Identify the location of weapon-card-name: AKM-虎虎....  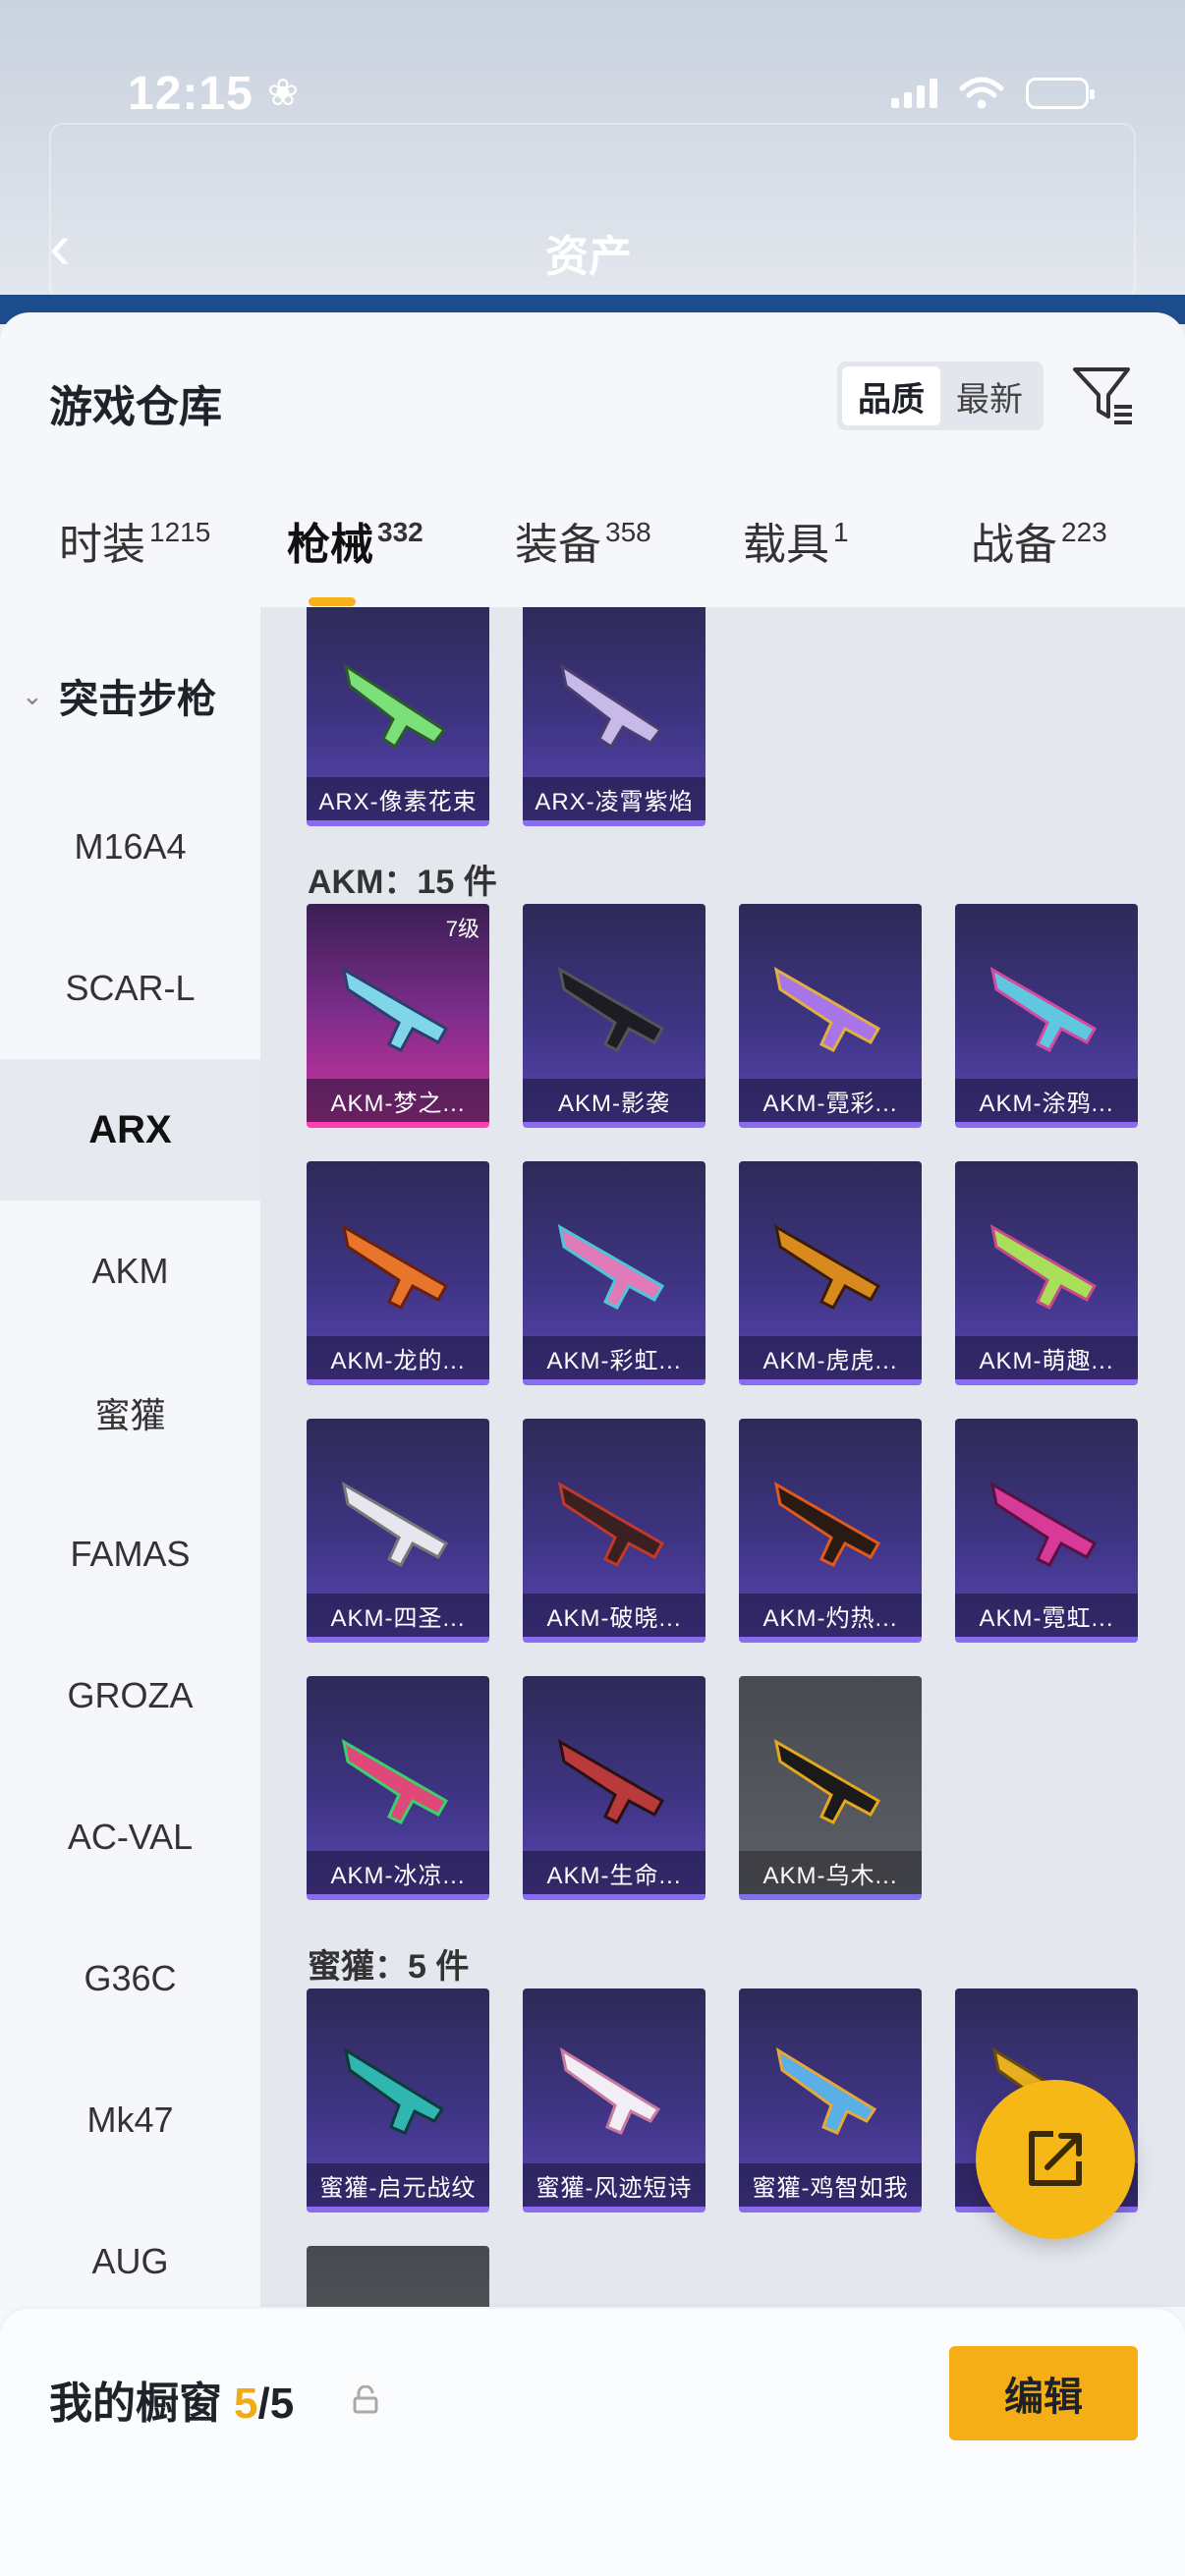
(831, 1357).